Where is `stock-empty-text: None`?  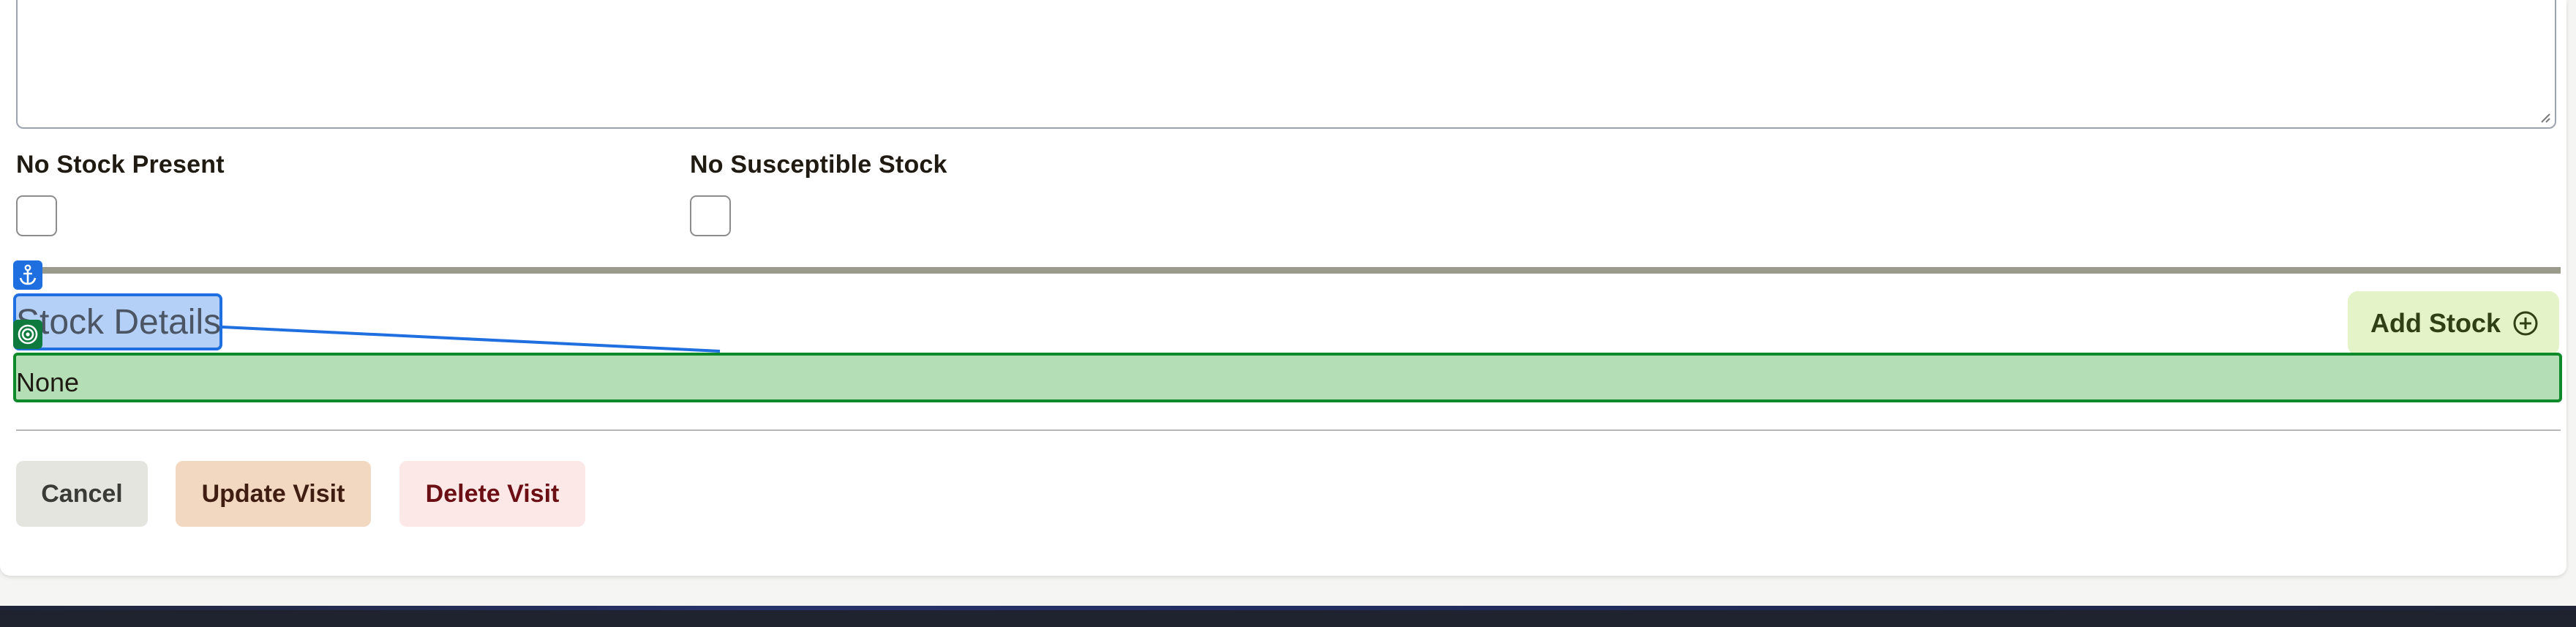 stock-empty-text: None is located at coordinates (48, 382).